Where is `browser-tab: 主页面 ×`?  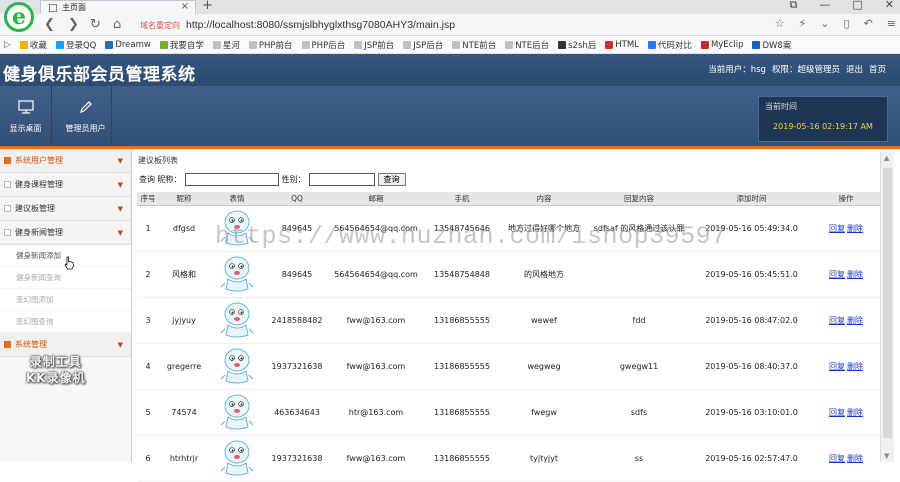
browser-tab: 主页面 × is located at coordinates (118, 7).